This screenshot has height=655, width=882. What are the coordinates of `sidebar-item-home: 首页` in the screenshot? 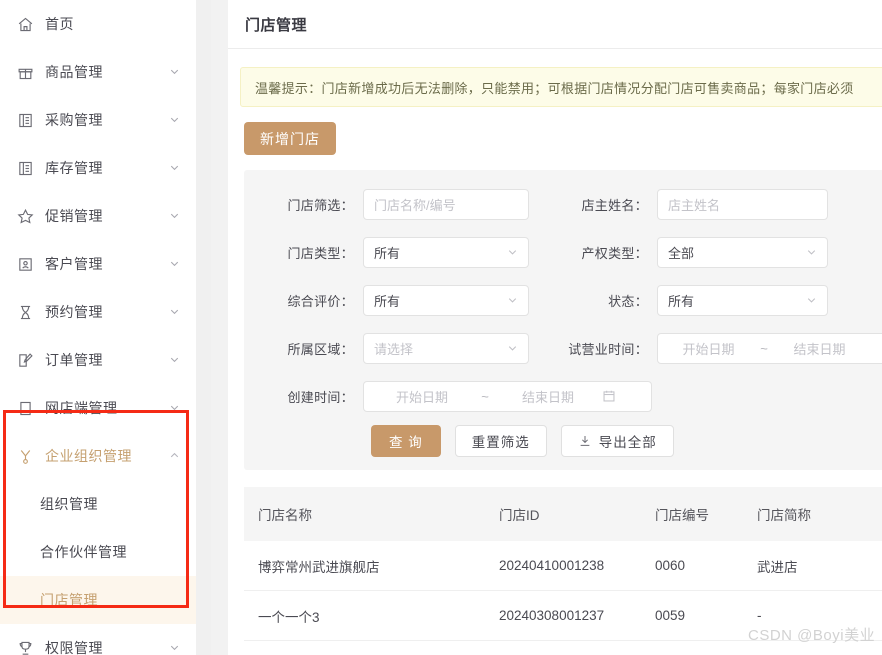 It's located at (98, 24).